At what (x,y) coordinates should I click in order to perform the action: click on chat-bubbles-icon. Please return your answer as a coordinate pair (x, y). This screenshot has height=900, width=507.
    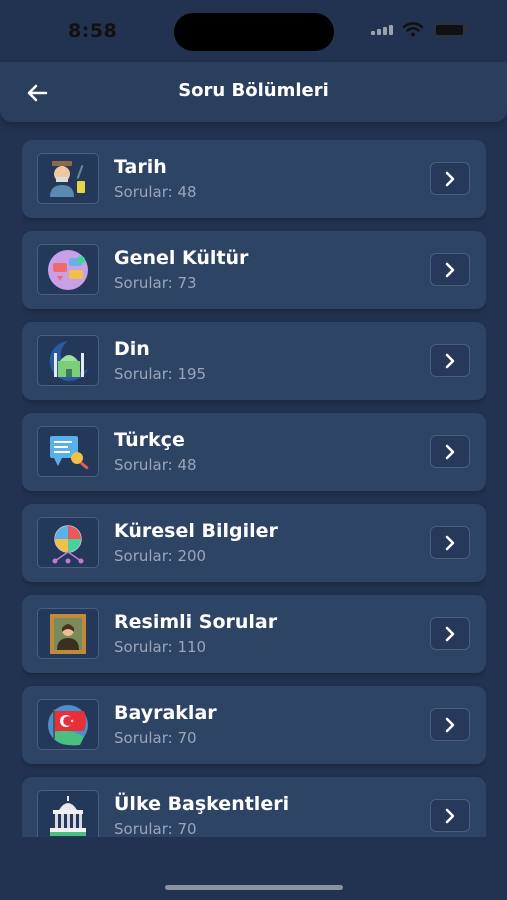
    Looking at the image, I should click on (68, 269).